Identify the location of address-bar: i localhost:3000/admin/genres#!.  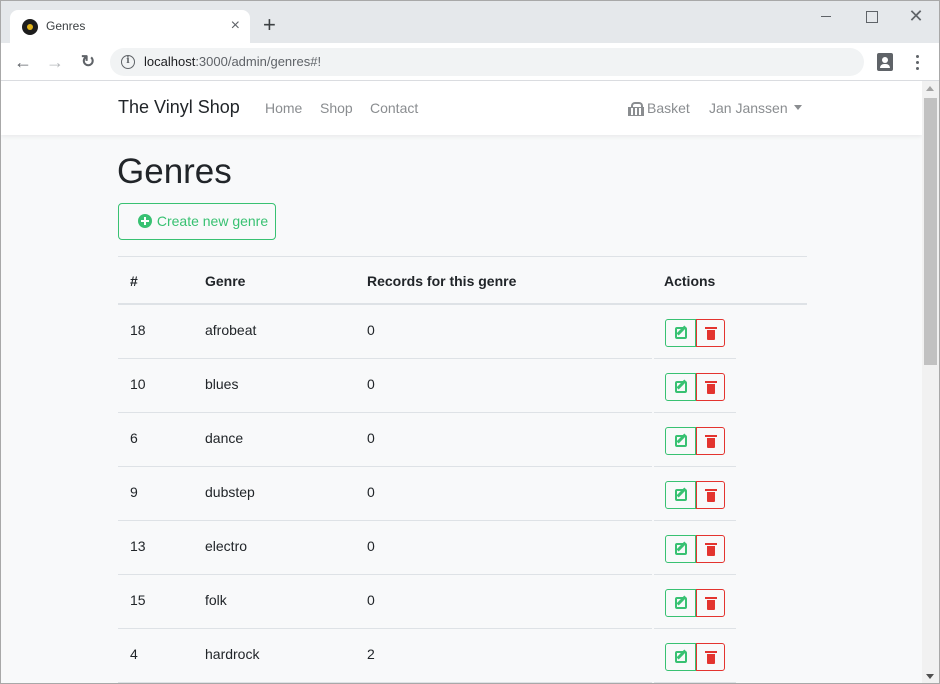
(487, 62).